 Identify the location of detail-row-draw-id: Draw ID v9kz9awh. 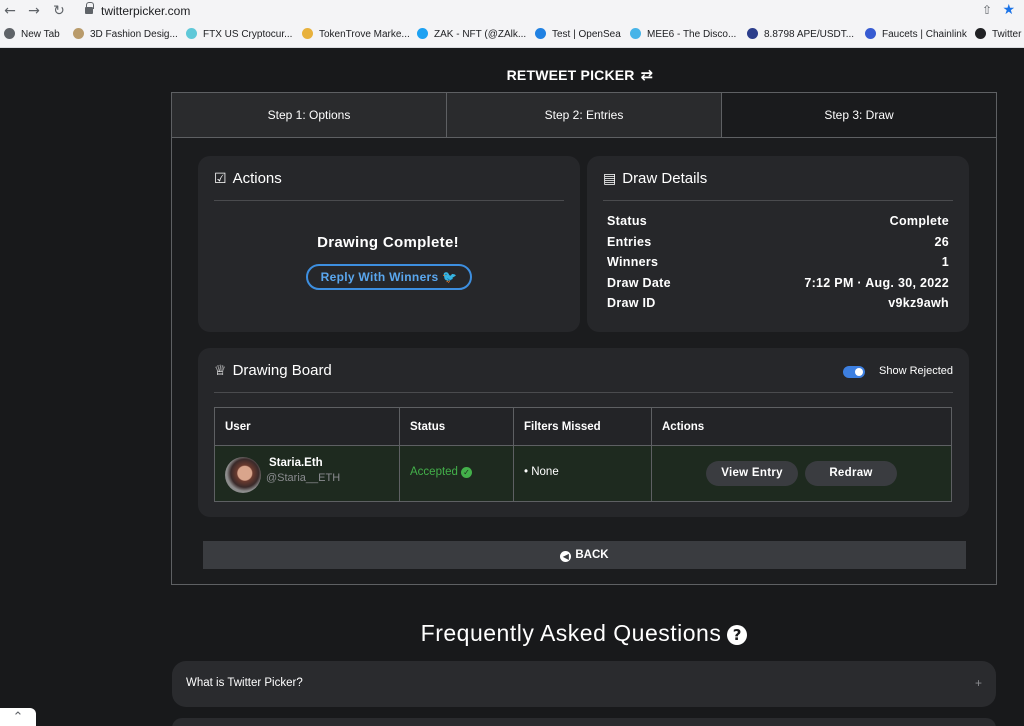
(778, 306).